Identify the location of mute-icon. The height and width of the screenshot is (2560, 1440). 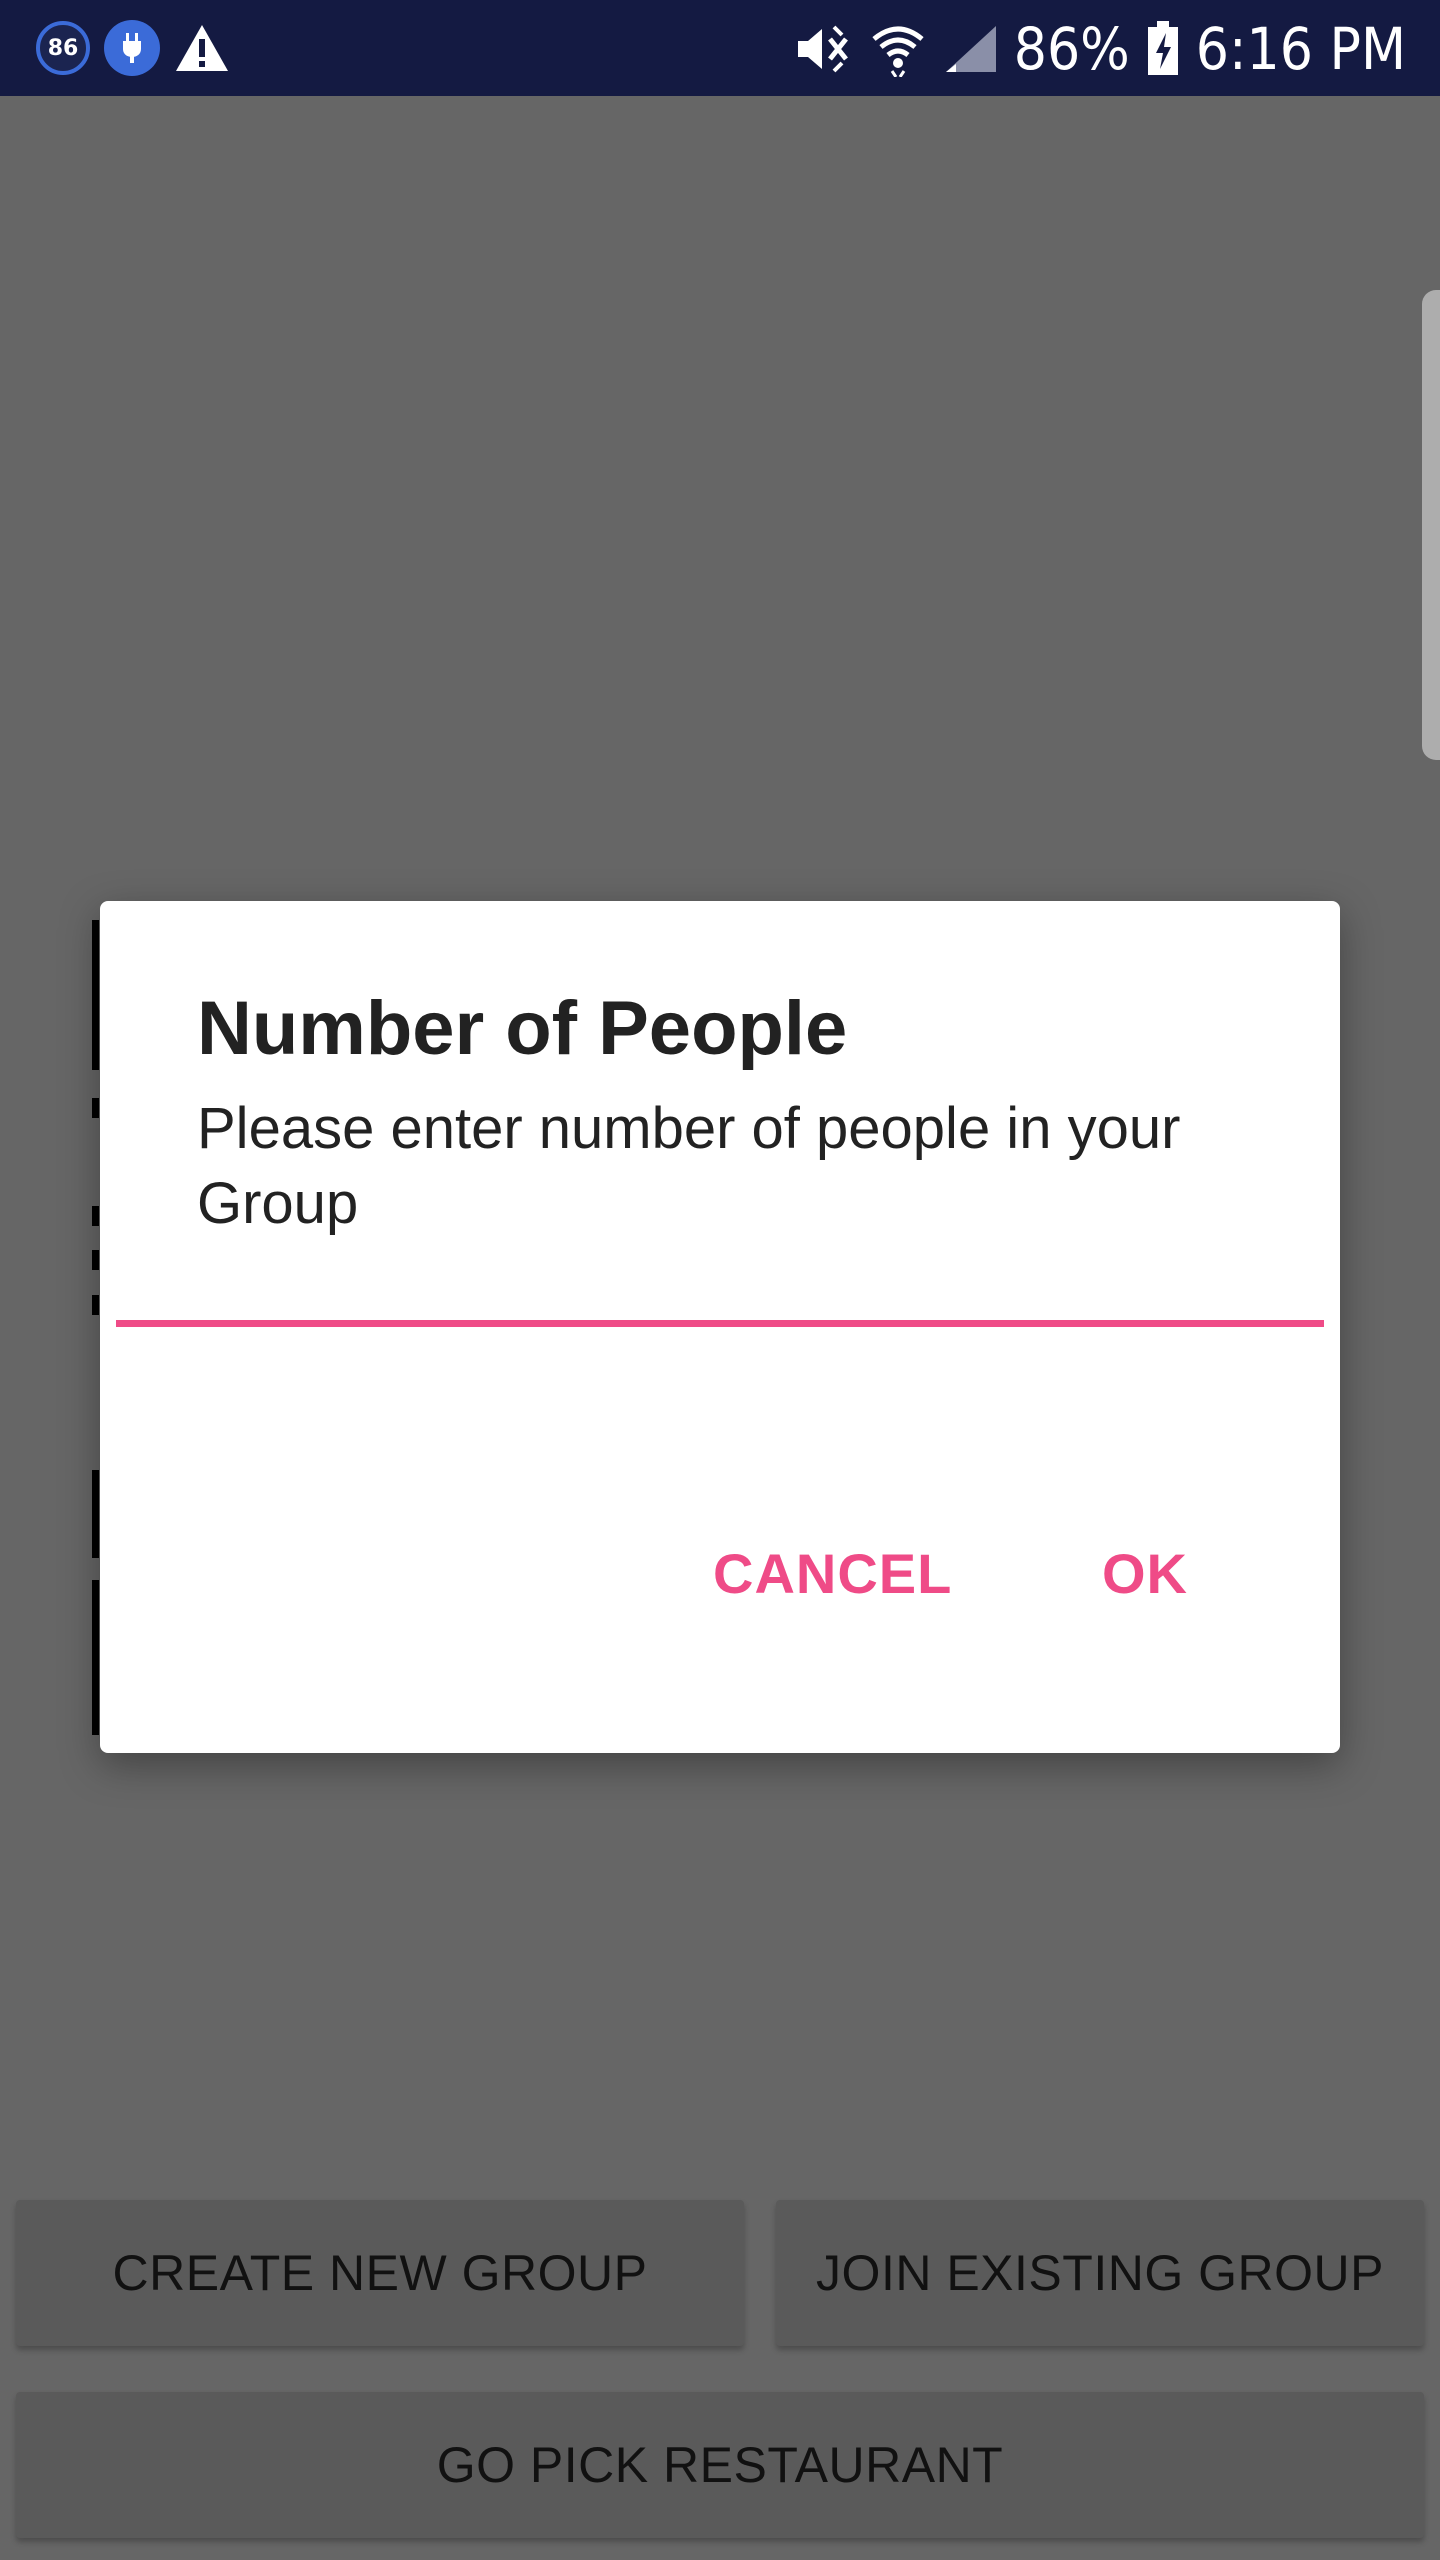
(824, 49).